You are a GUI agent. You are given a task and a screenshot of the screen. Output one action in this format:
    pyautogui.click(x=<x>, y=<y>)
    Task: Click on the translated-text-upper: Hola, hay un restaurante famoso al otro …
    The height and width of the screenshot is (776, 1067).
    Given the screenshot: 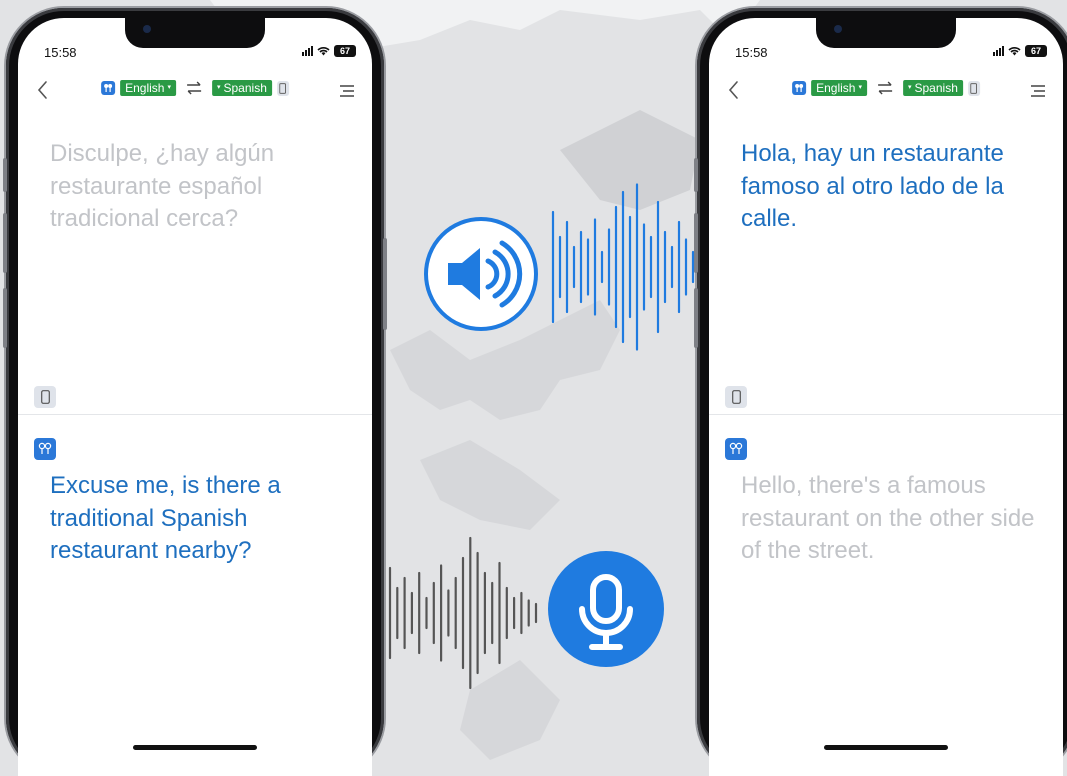 What is the action you would take?
    pyautogui.click(x=872, y=186)
    